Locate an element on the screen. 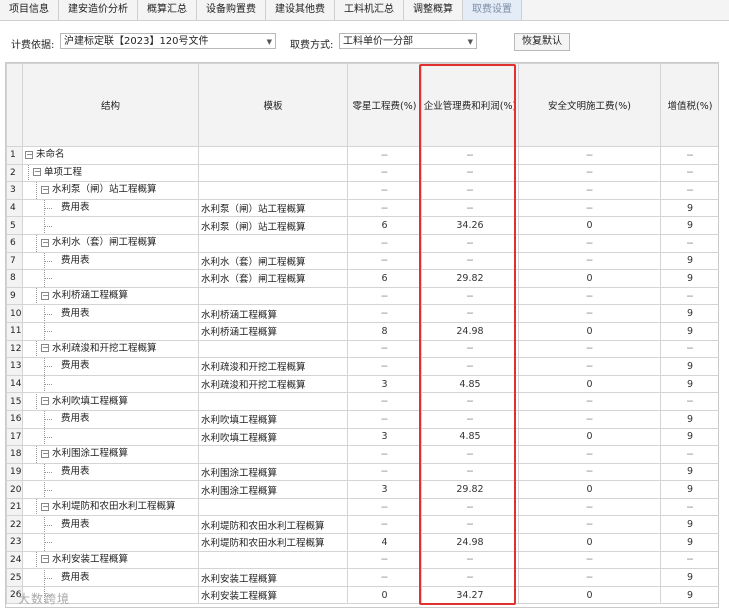  column-header-structure: 结构 is located at coordinates (110, 105).